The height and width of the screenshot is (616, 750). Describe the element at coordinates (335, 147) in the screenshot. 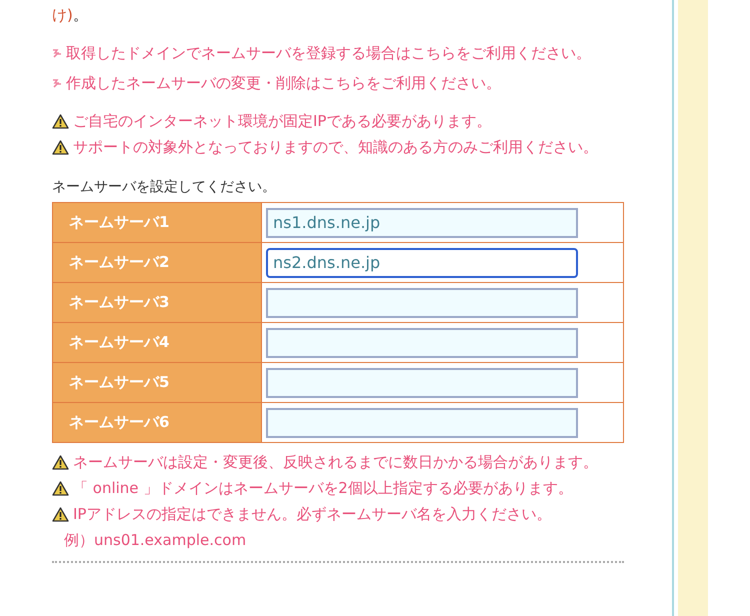

I see `warning-text: サポートの対象外となっておりますので、知識のある方のみご利用ください。` at that location.